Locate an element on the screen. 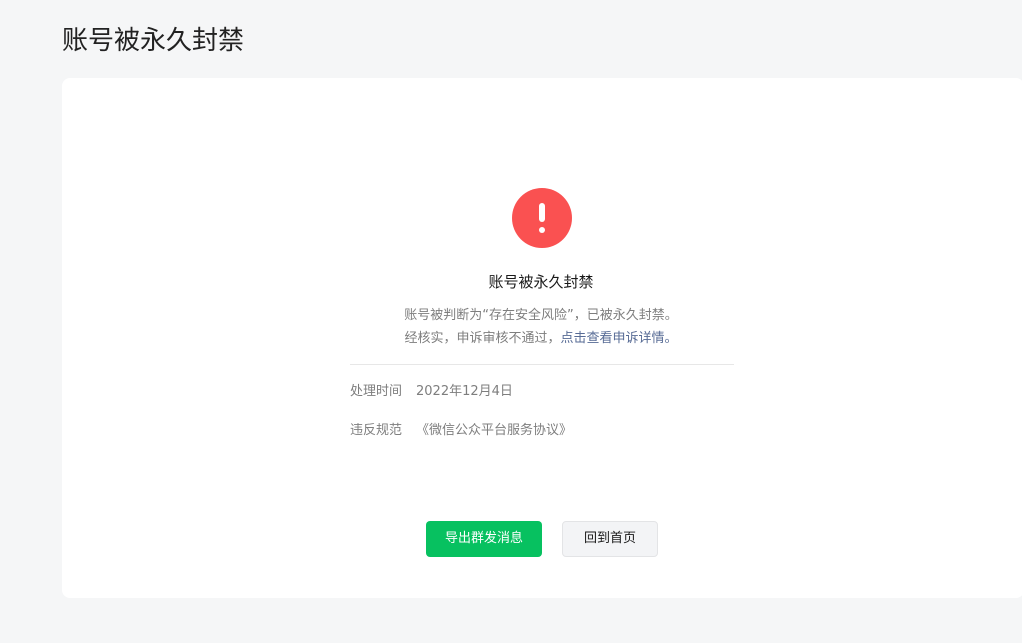  violated-rule-label: 违反规范 is located at coordinates (376, 430).